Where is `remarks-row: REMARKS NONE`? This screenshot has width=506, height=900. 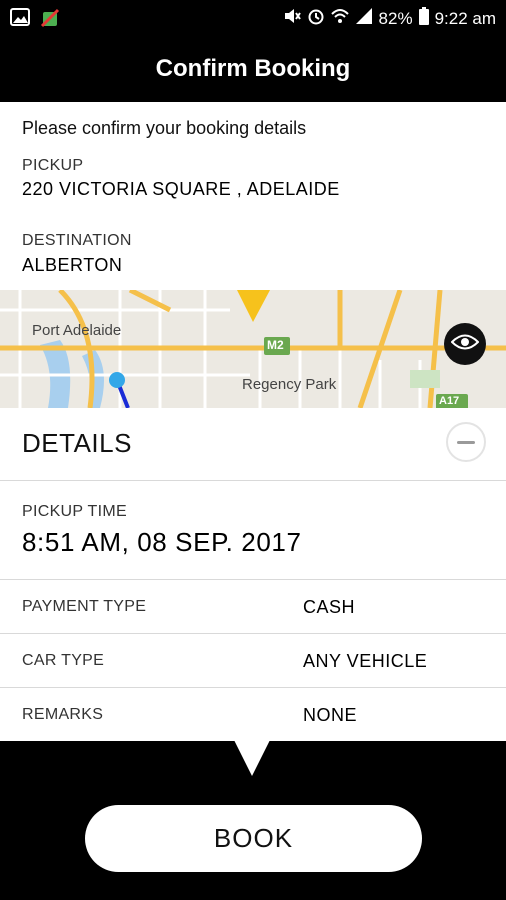
remarks-row: REMARKS NONE is located at coordinates (253, 715).